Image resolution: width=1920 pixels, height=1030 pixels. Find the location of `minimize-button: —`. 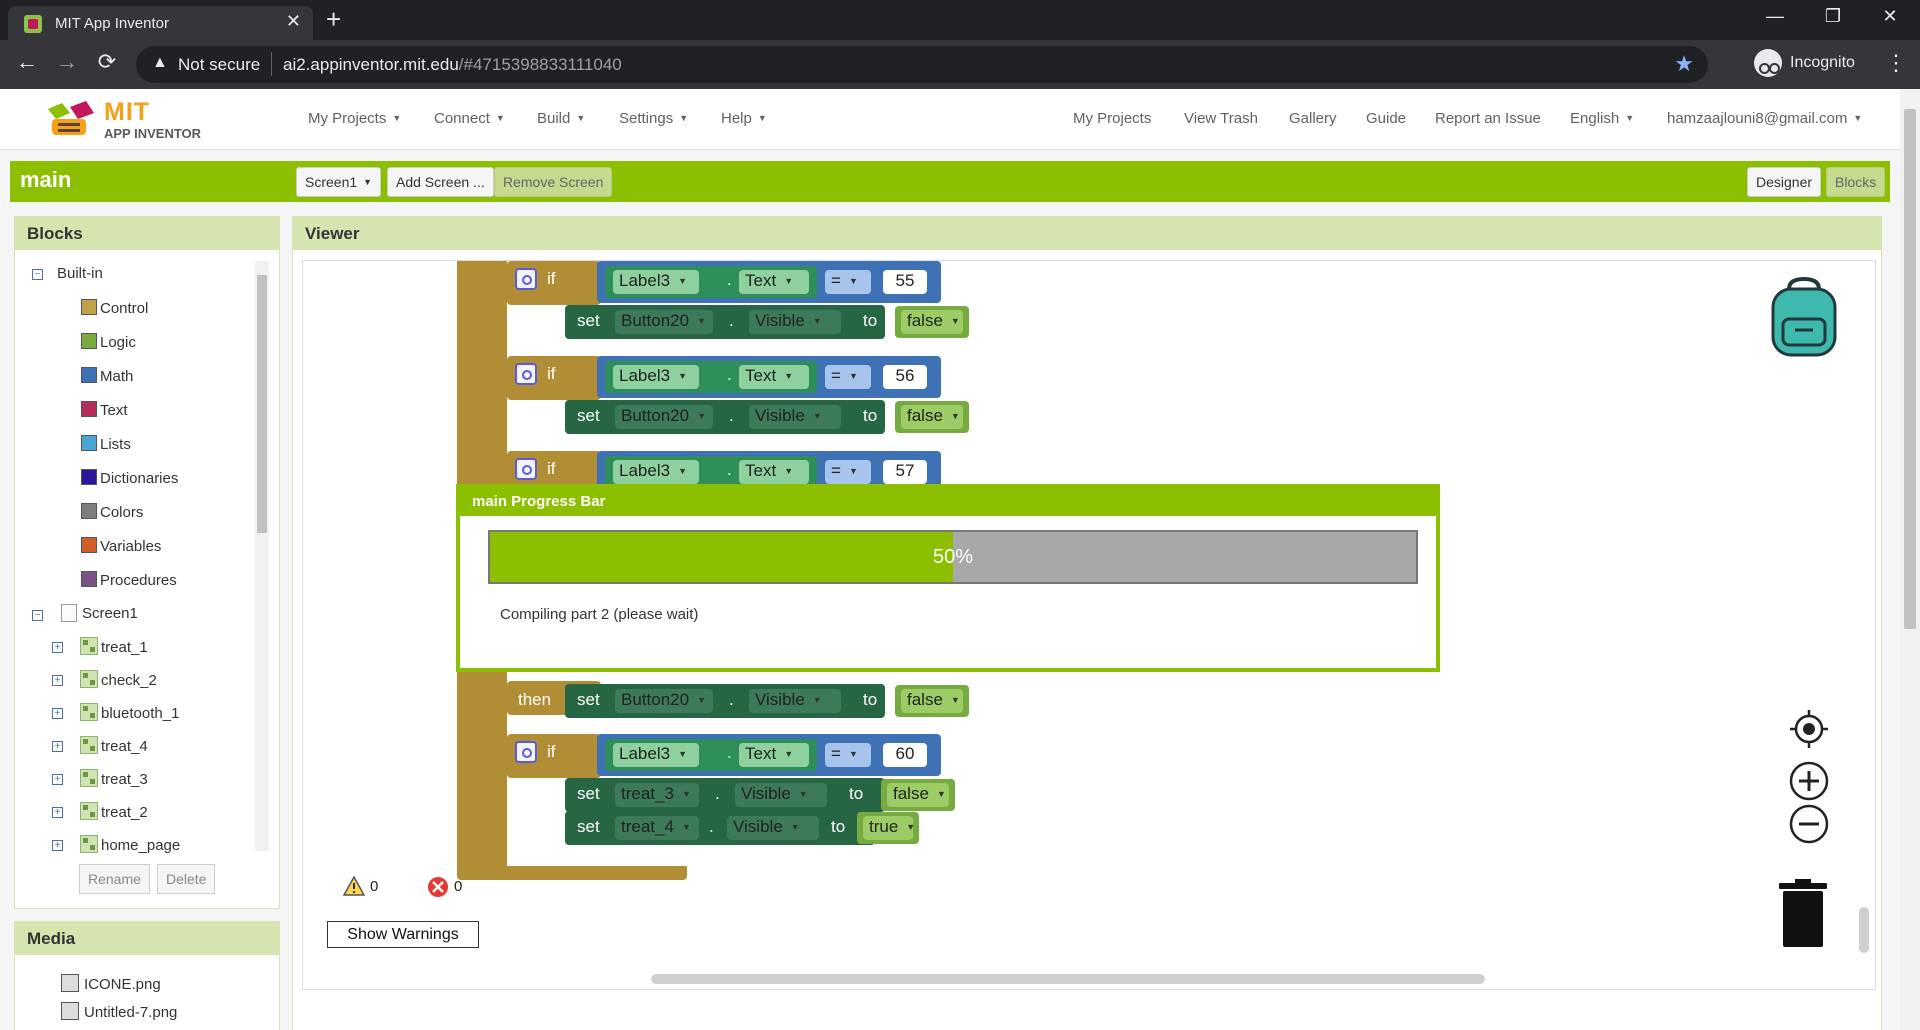

minimize-button: — is located at coordinates (1775, 16).